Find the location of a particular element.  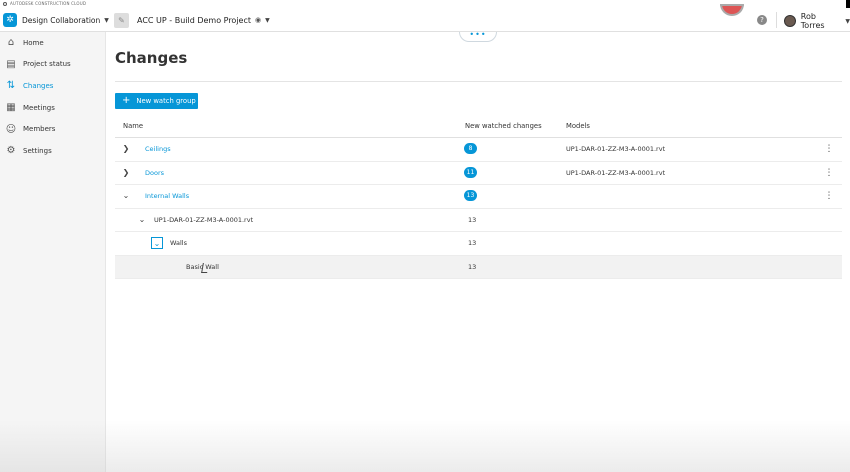

changes-icon: ⇅ is located at coordinates (11, 86).